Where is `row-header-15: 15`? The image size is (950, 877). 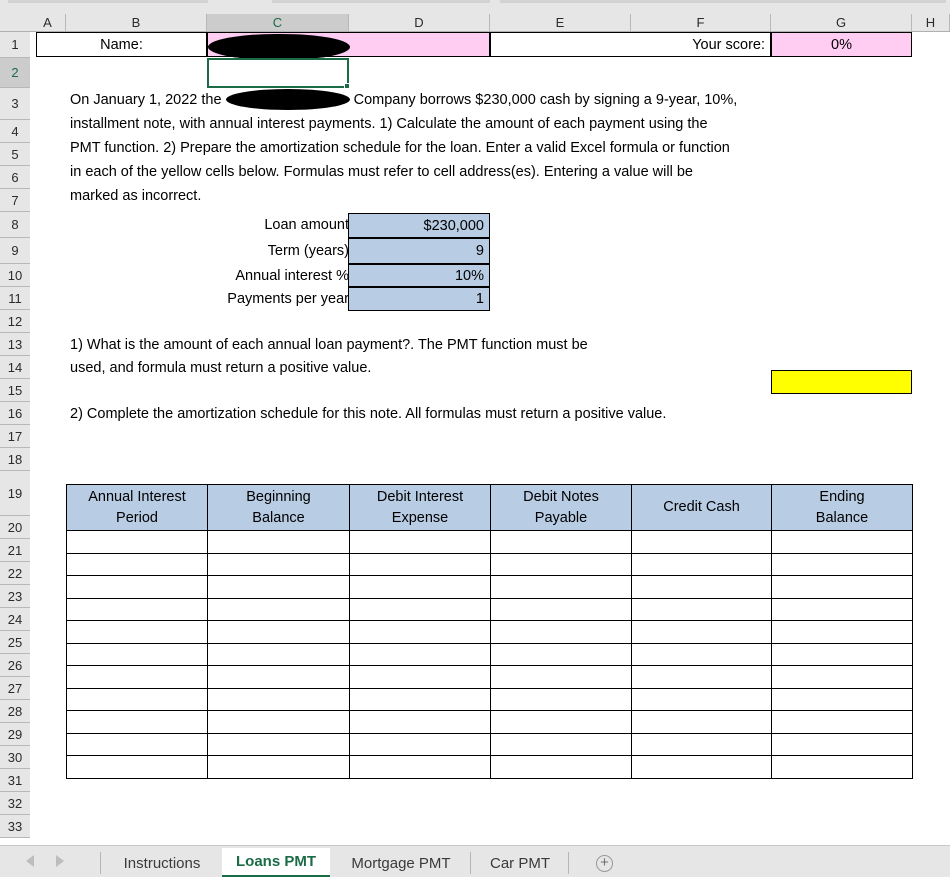
row-header-15: 15 is located at coordinates (15, 390).